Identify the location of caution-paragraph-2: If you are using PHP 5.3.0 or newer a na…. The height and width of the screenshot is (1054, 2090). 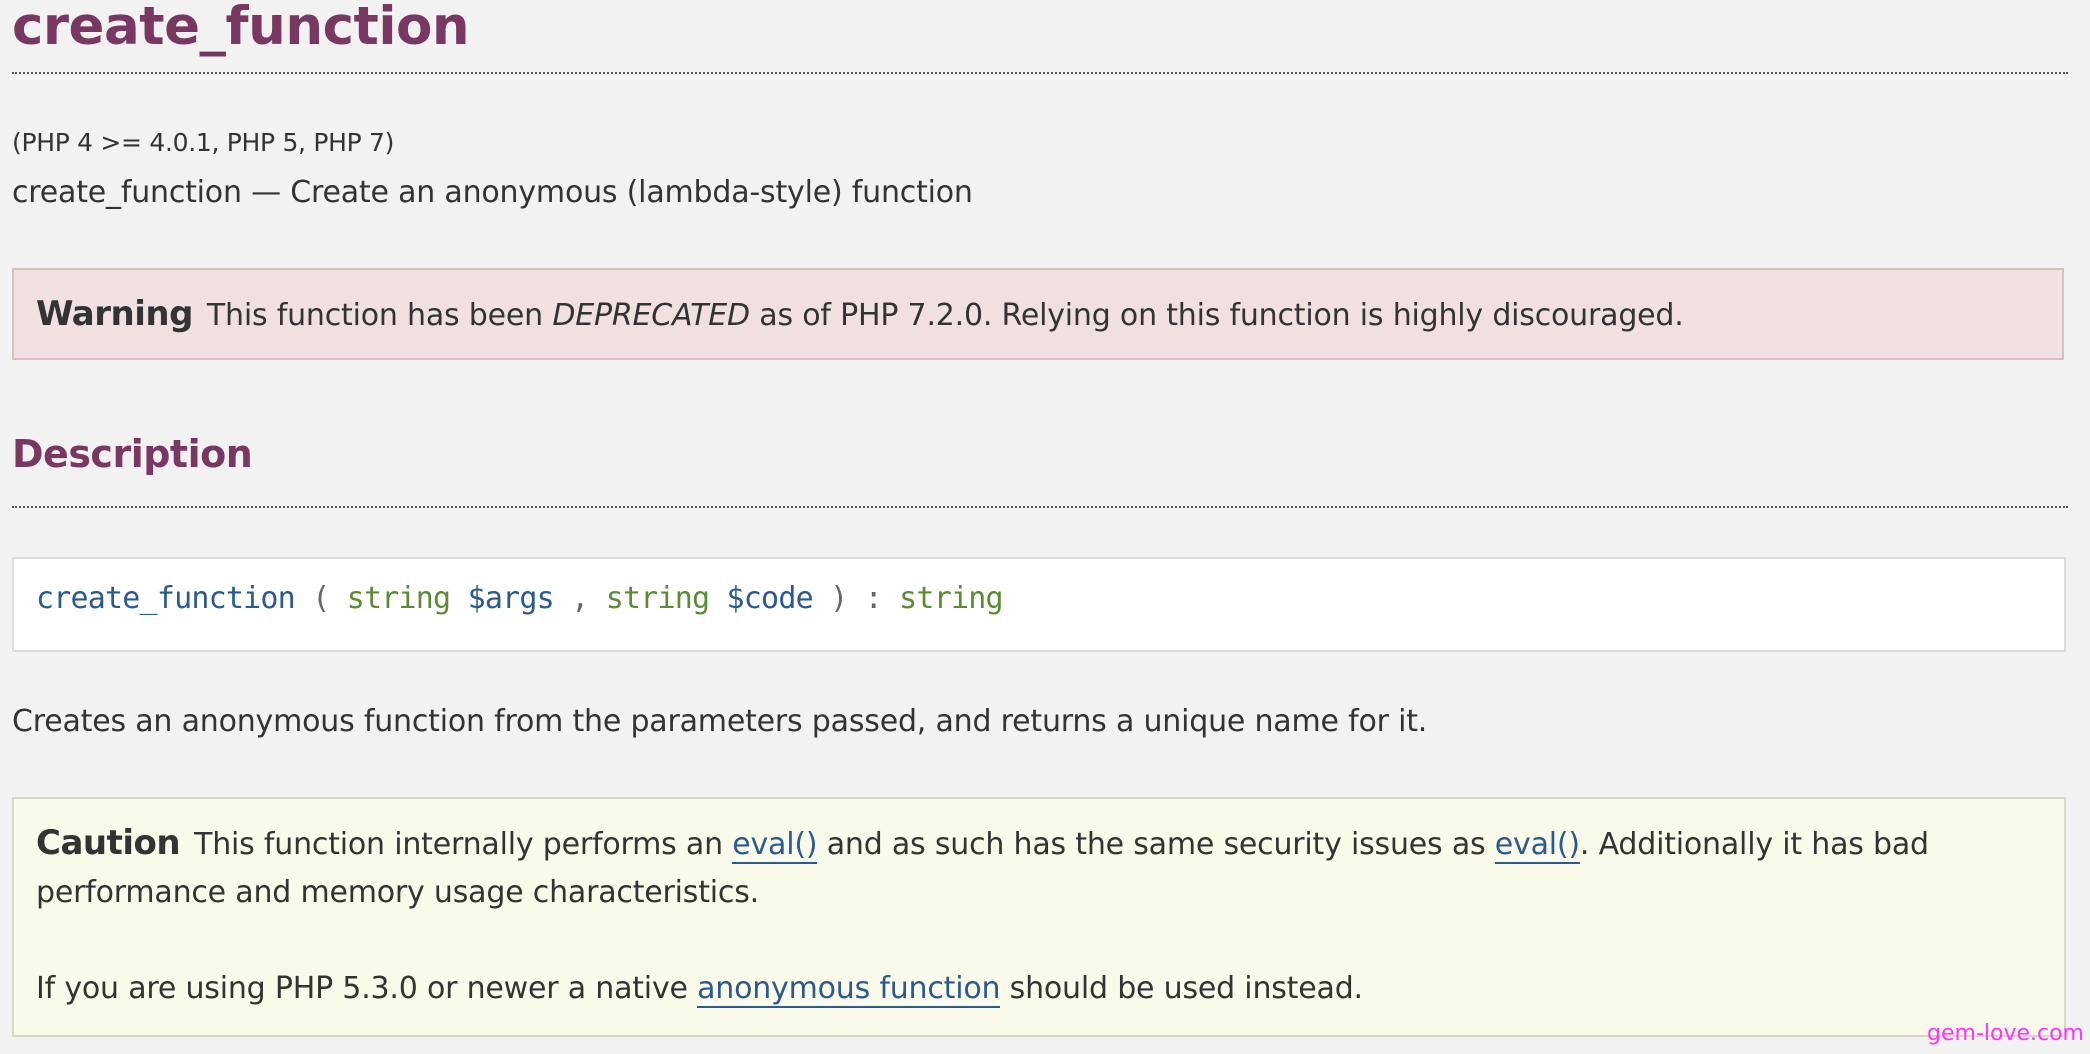
(1036, 989).